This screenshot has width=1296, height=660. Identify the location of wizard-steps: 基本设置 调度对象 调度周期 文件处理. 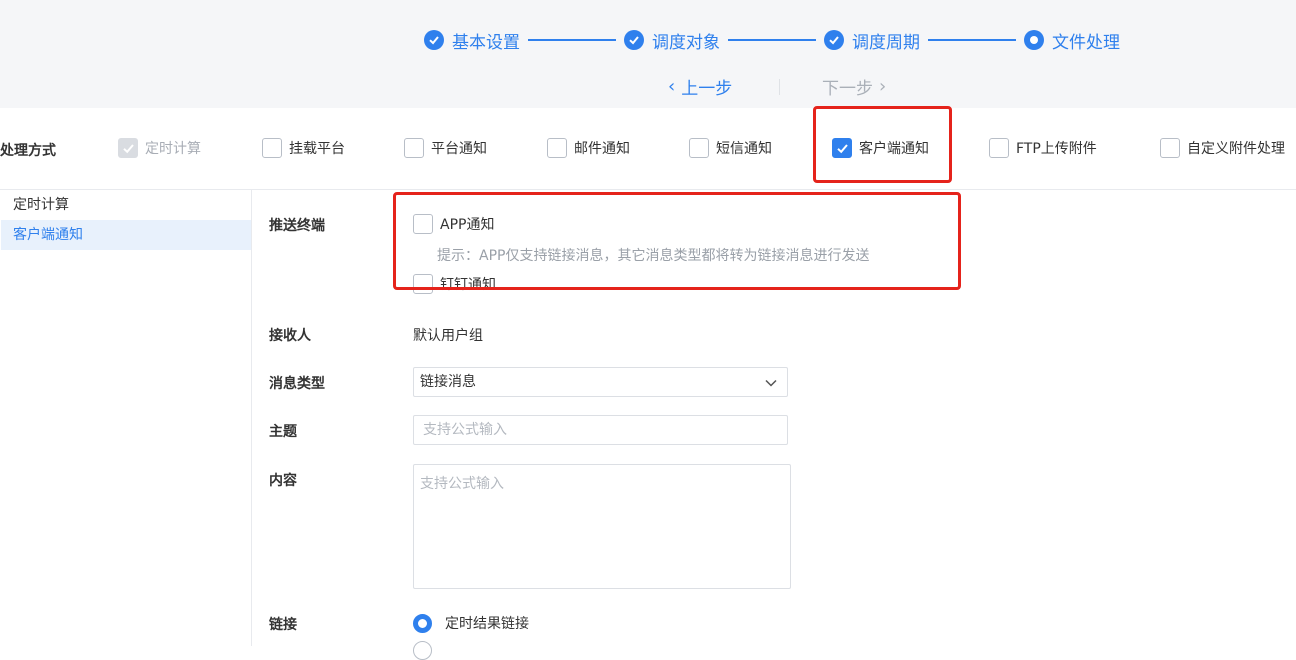
(772, 40).